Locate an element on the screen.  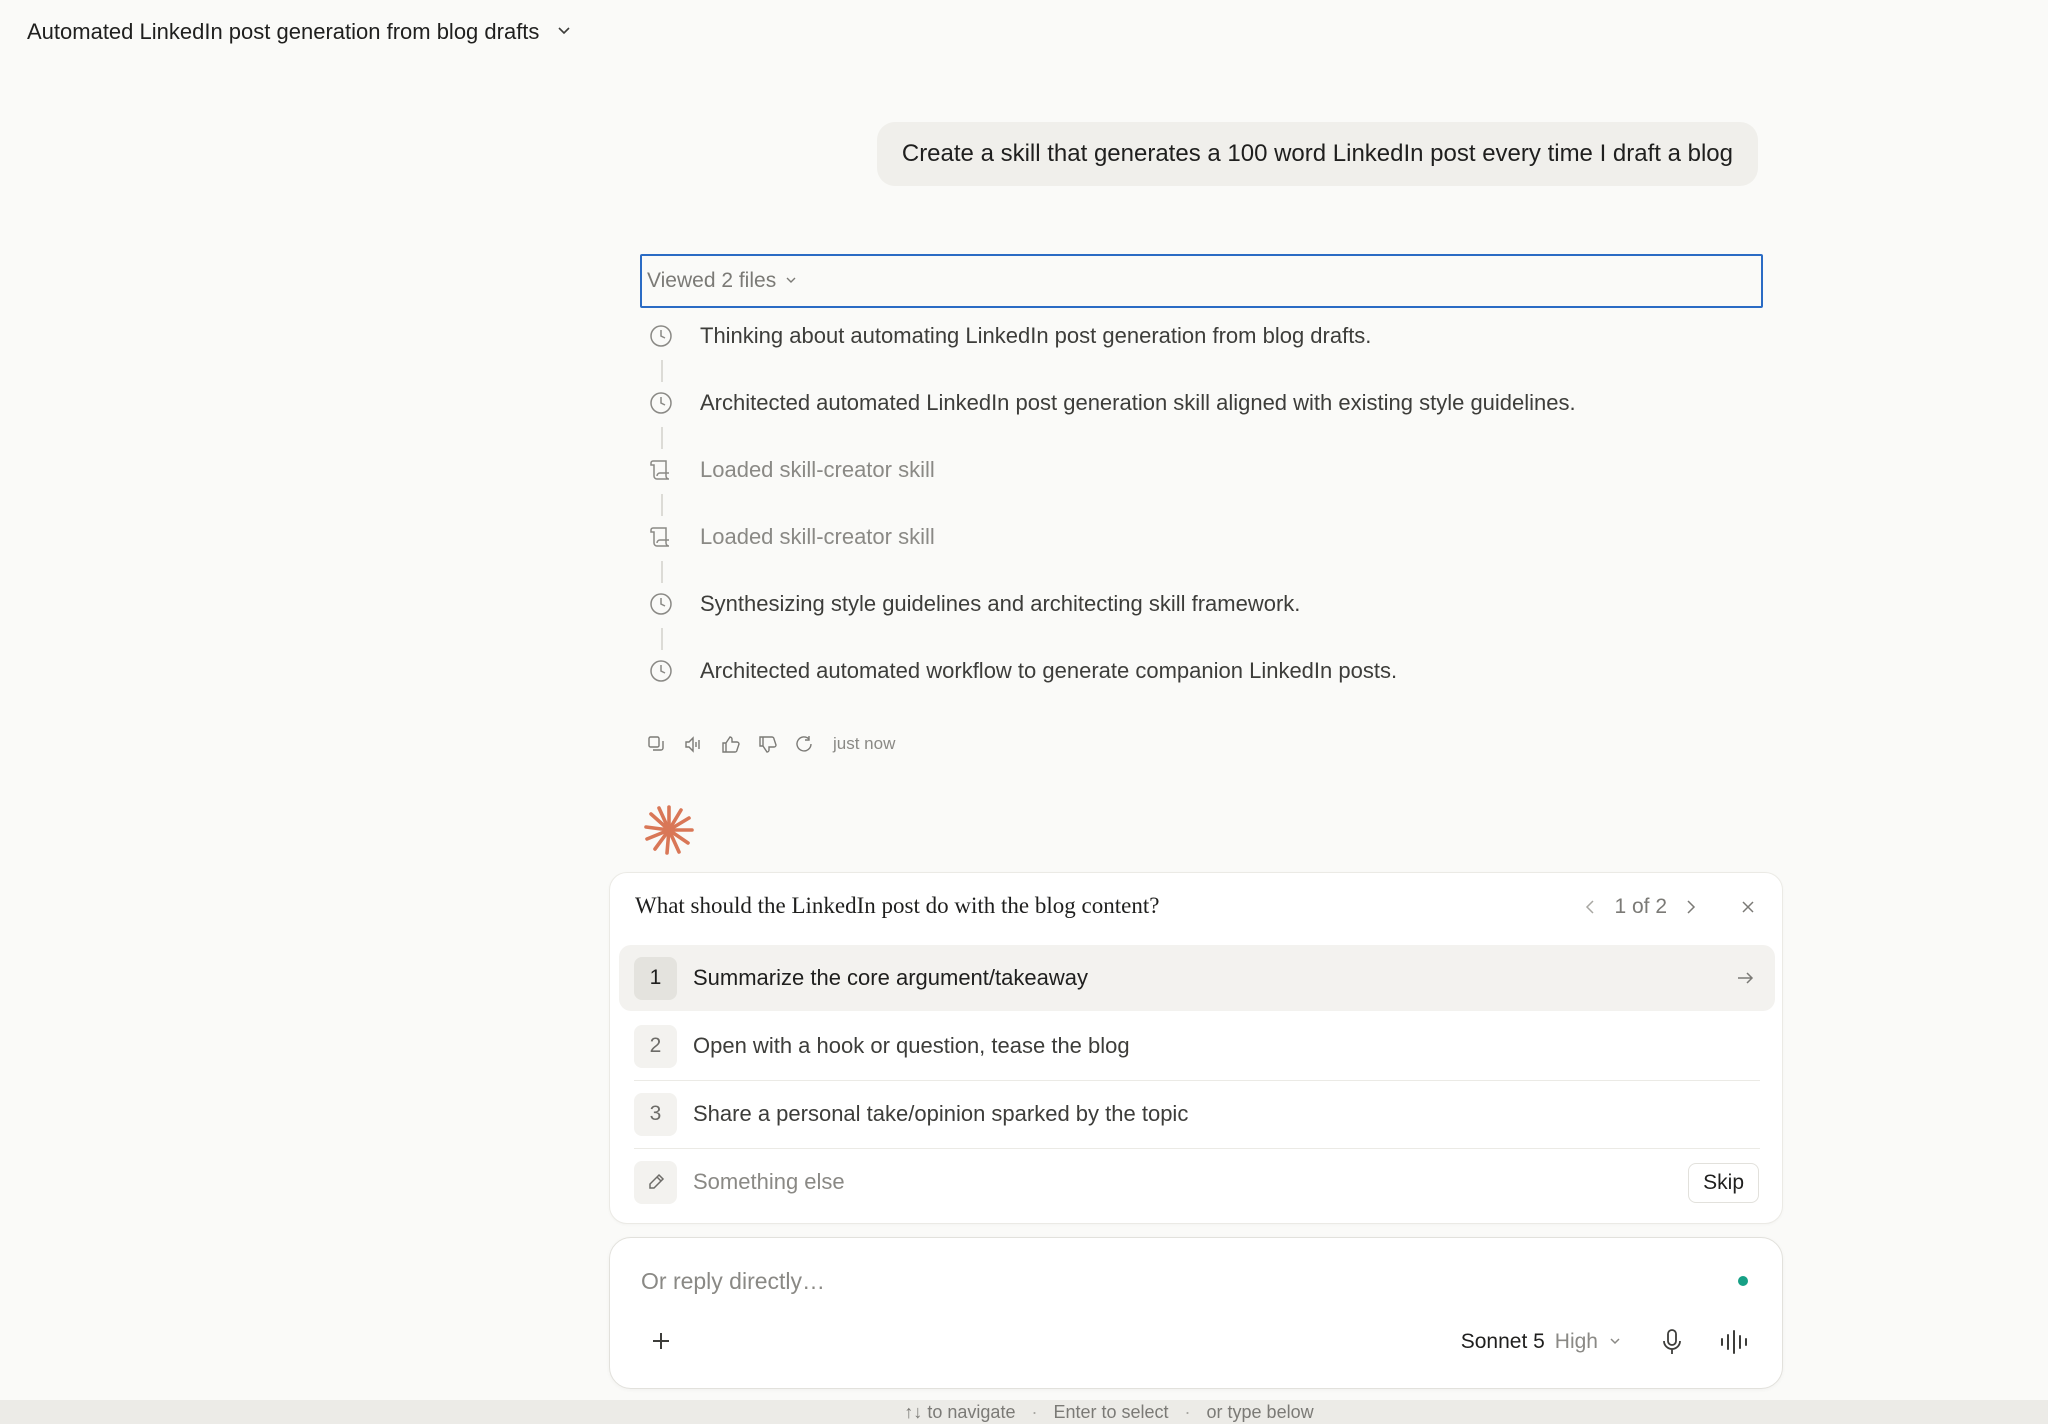
viewed-files-toggle: Viewed 2 files is located at coordinates (1201, 281).